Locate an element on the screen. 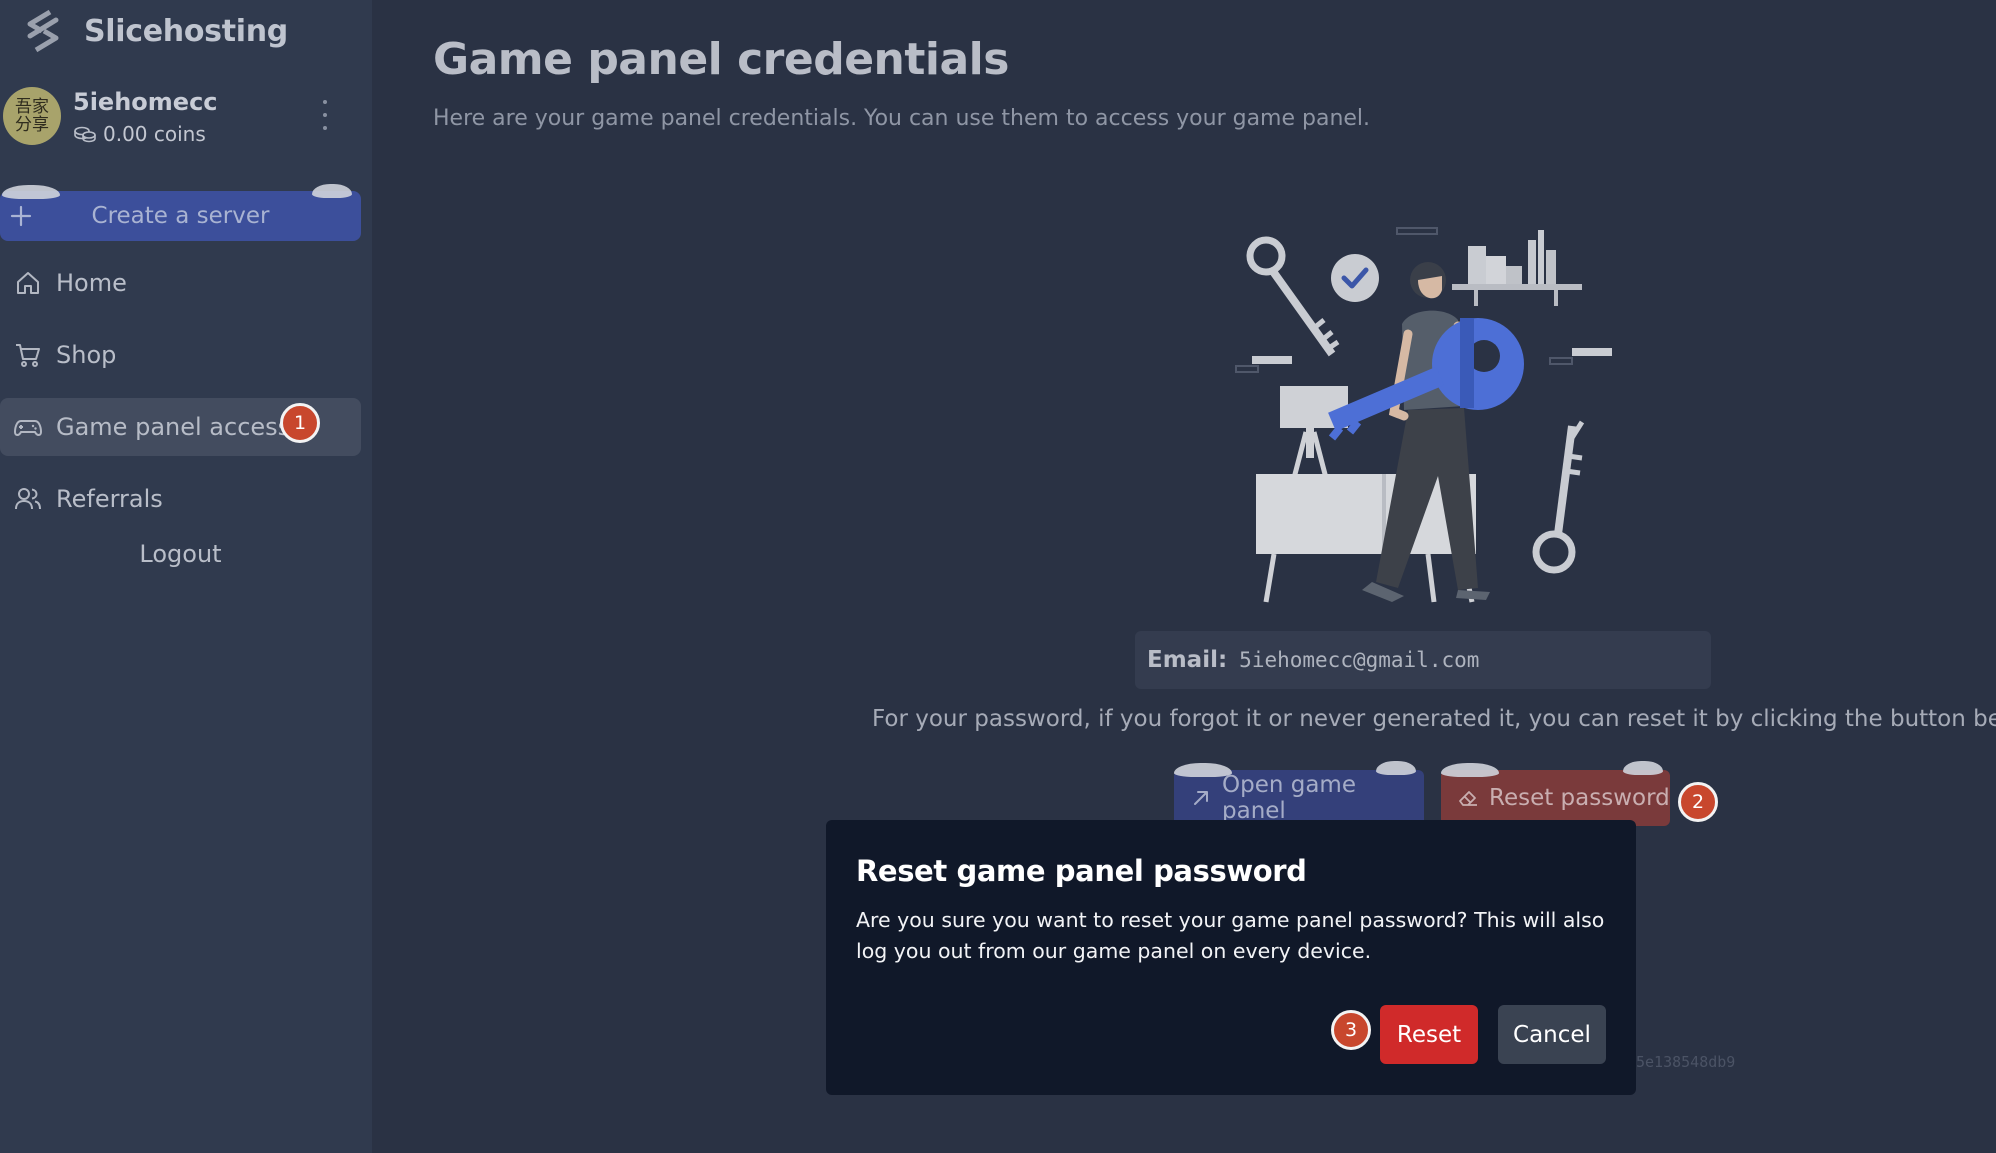 The height and width of the screenshot is (1153, 1996). sidebar-item-label: Shop is located at coordinates (86, 355).